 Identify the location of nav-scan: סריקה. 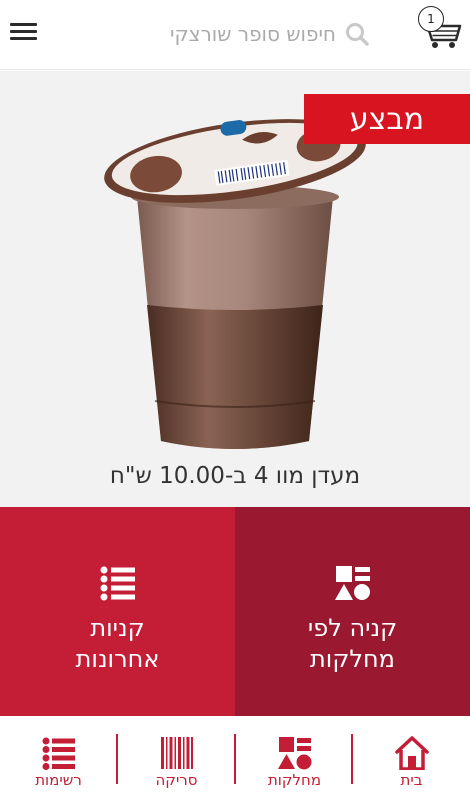
(176, 758).